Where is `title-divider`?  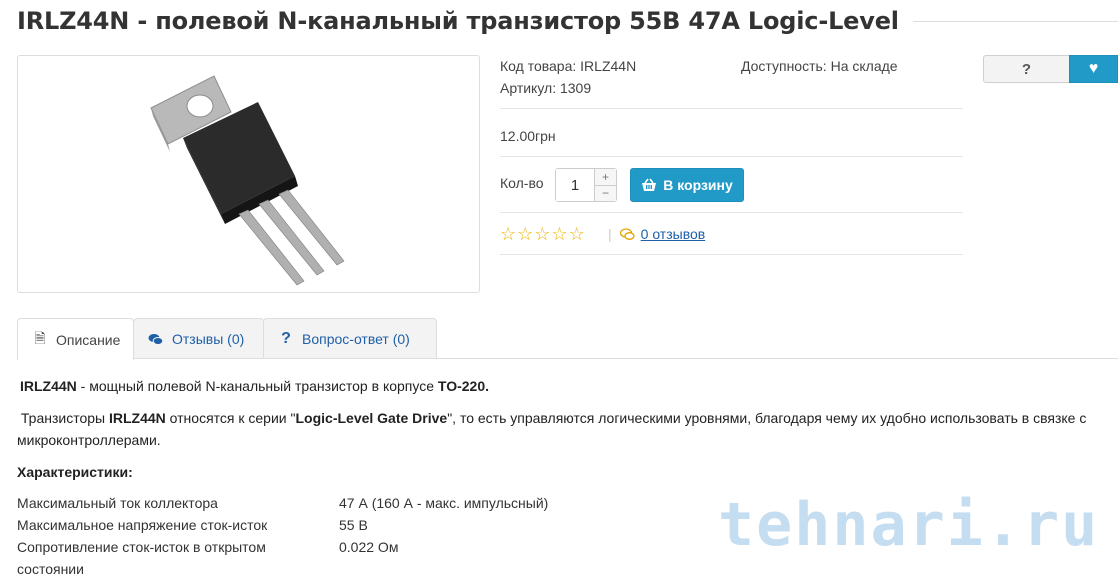 title-divider is located at coordinates (1015, 21).